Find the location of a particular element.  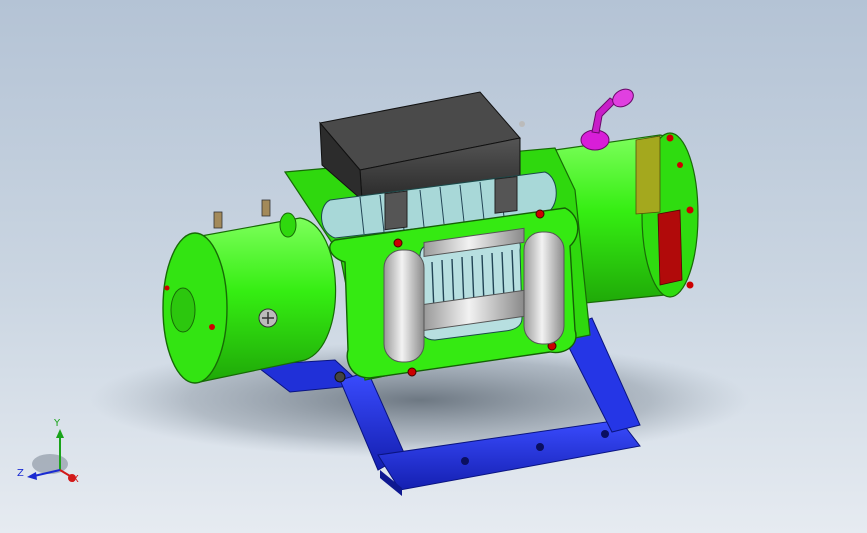

brake-band-yellow is located at coordinates (648, 175).